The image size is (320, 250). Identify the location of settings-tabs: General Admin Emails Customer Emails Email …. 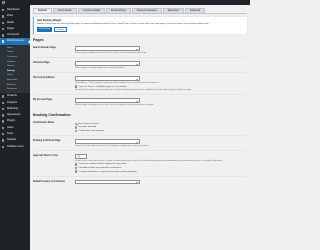
(140, 11).